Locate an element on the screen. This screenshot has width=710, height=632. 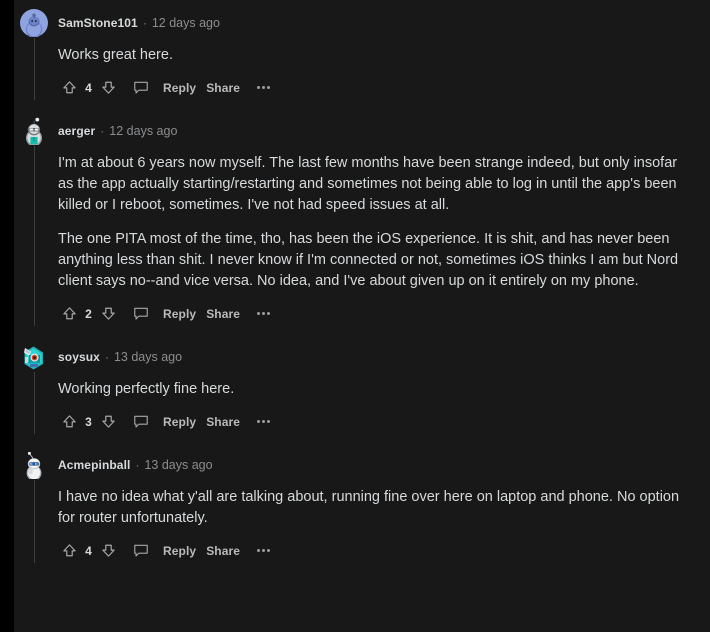
vote-score: 2 is located at coordinates (88, 313).